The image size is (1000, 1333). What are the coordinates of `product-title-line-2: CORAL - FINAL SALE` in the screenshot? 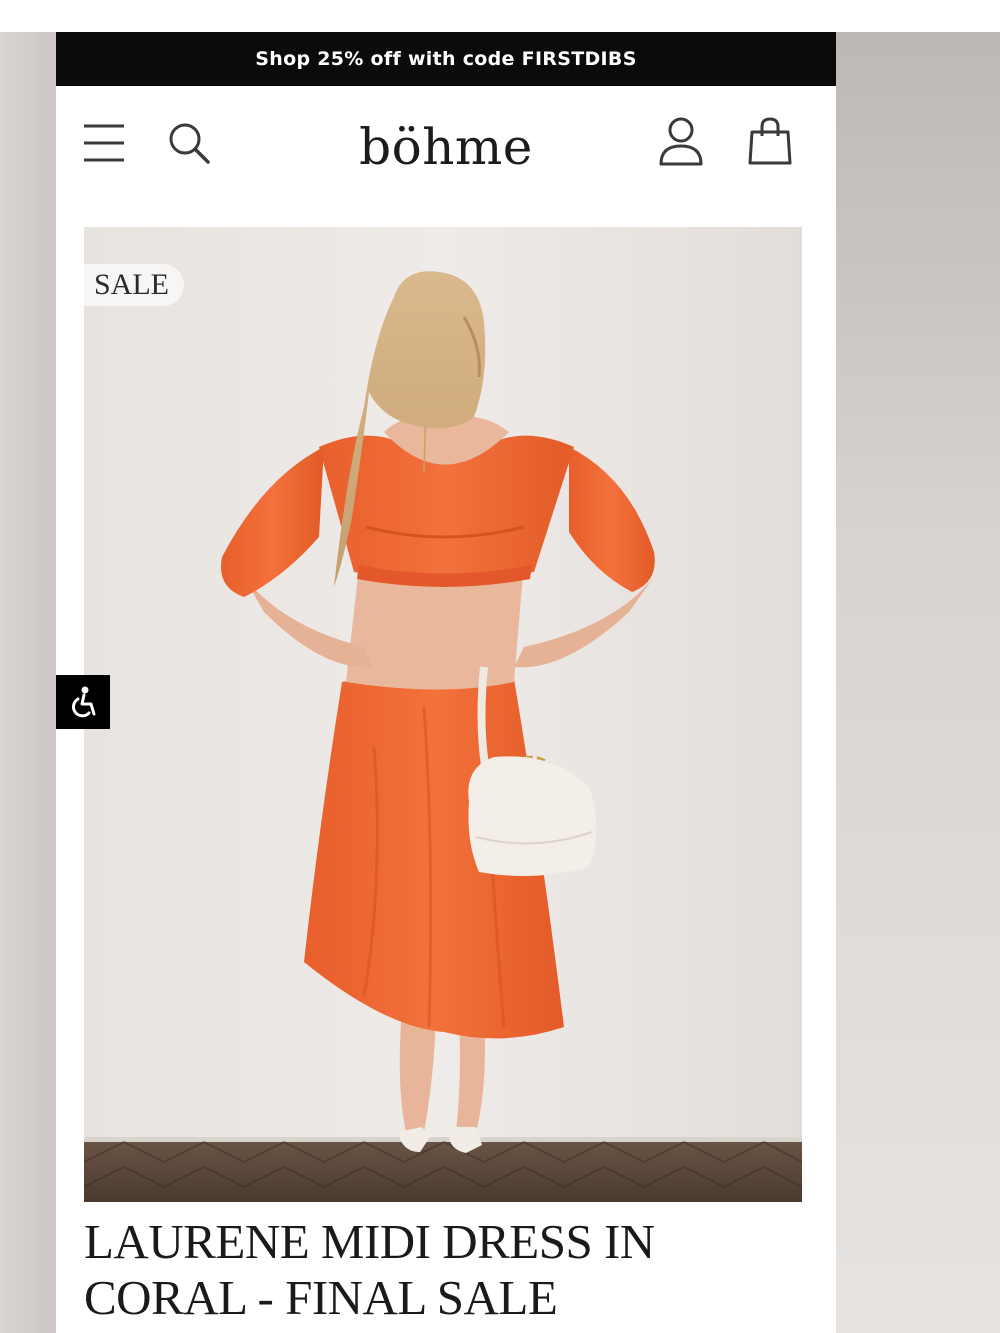 It's located at (321, 1297).